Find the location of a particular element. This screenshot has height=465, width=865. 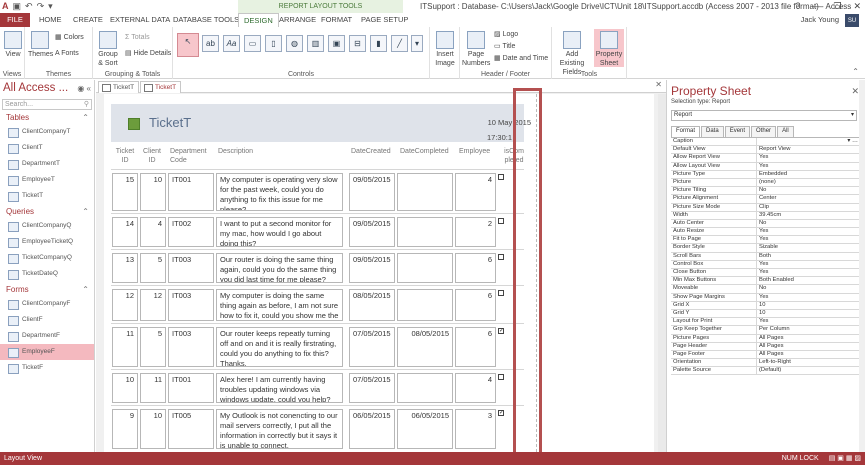

property-row: Auto Center No is located at coordinates (765, 224).